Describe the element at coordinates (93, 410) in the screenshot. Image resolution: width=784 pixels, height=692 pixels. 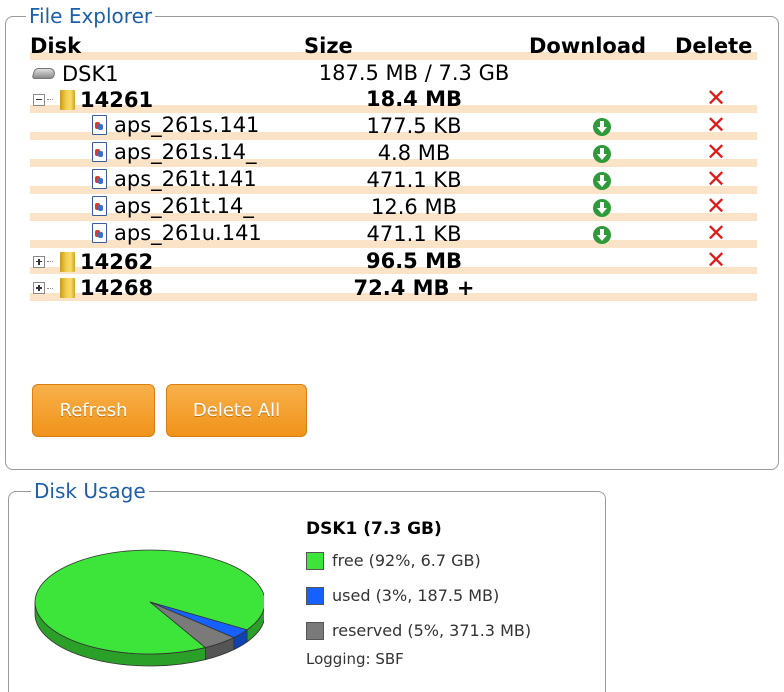
I see `refresh-button: Refresh` at that location.